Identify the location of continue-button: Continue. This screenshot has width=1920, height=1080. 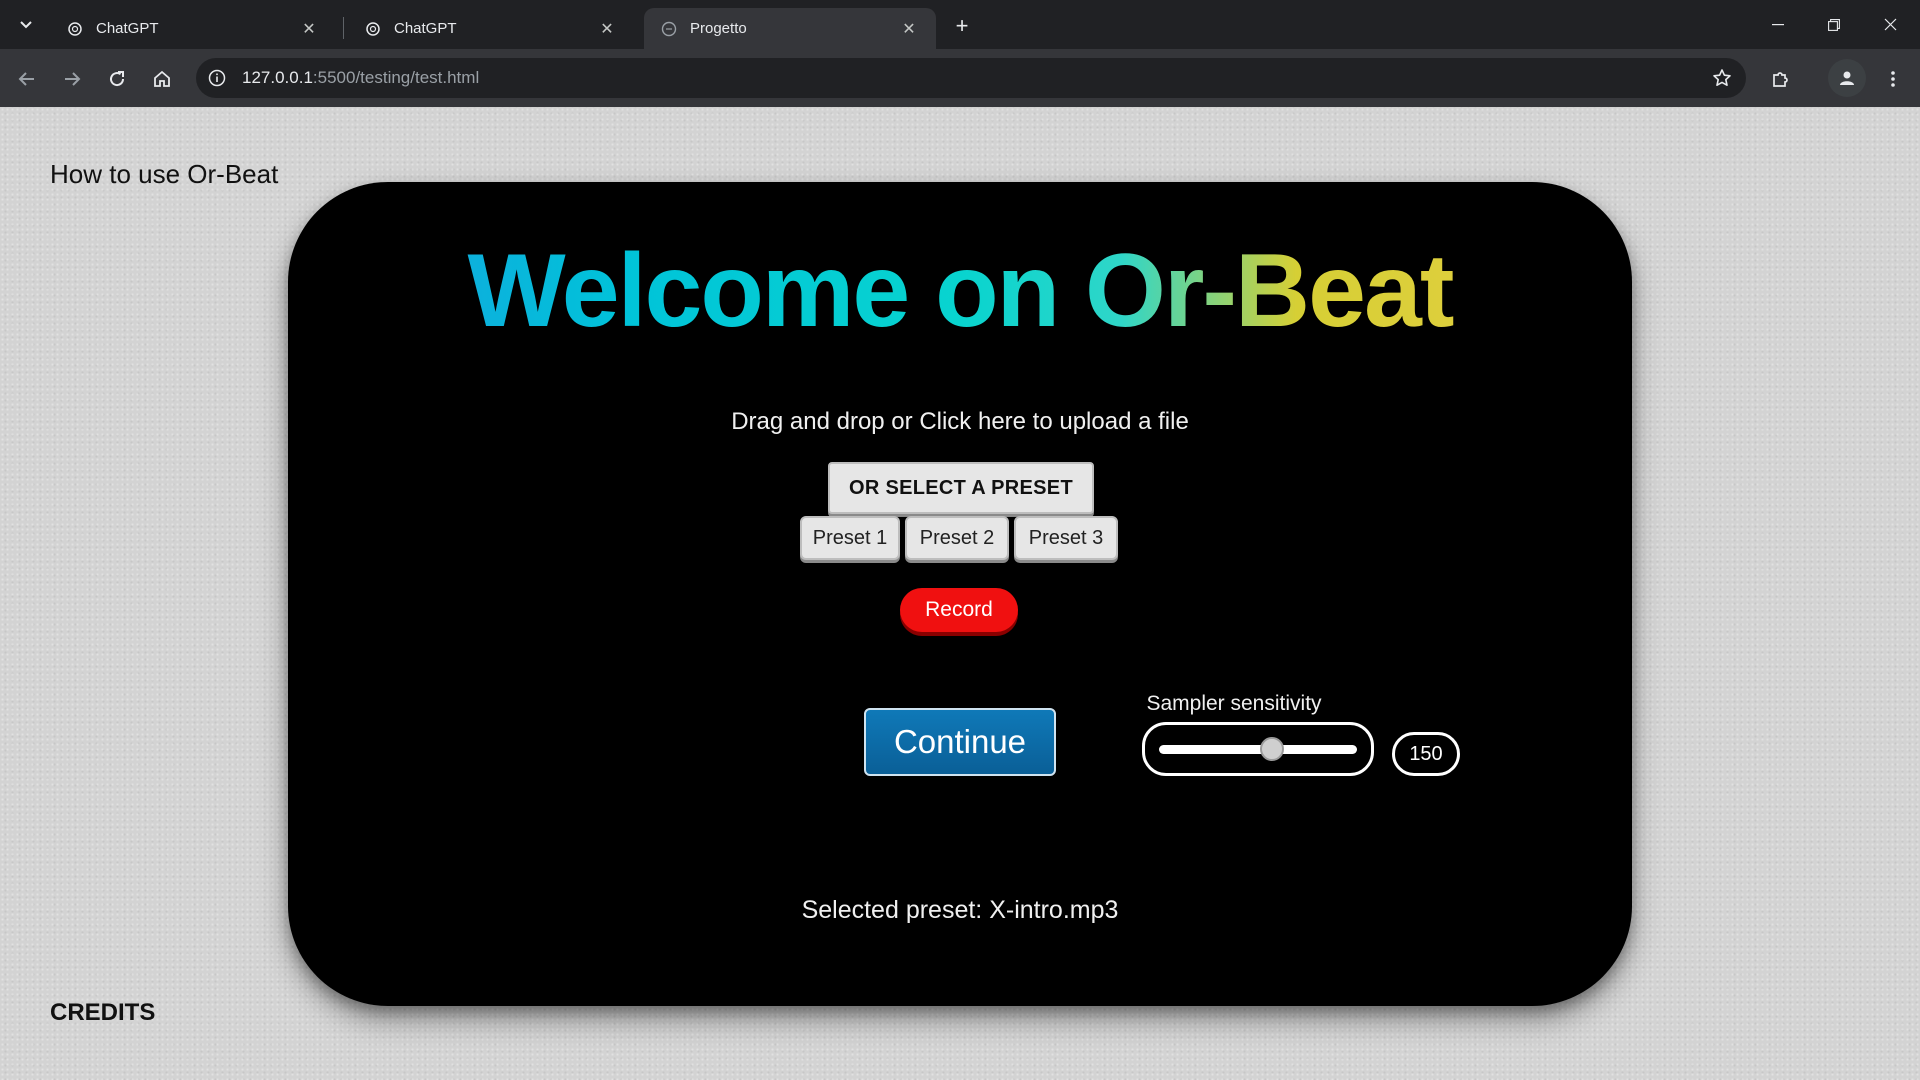
(960, 742).